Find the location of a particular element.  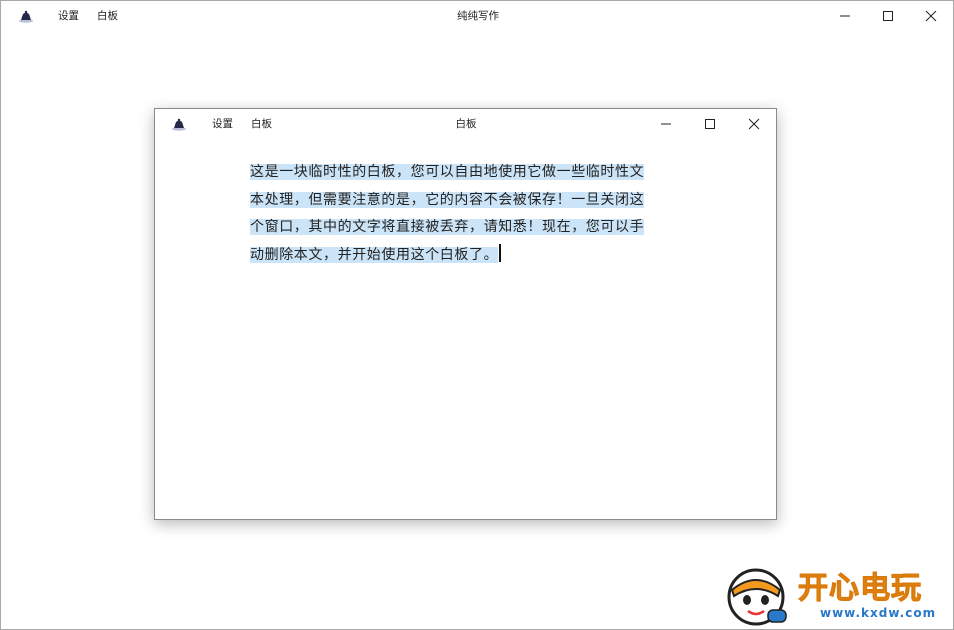

maximize-button is located at coordinates (888, 16).